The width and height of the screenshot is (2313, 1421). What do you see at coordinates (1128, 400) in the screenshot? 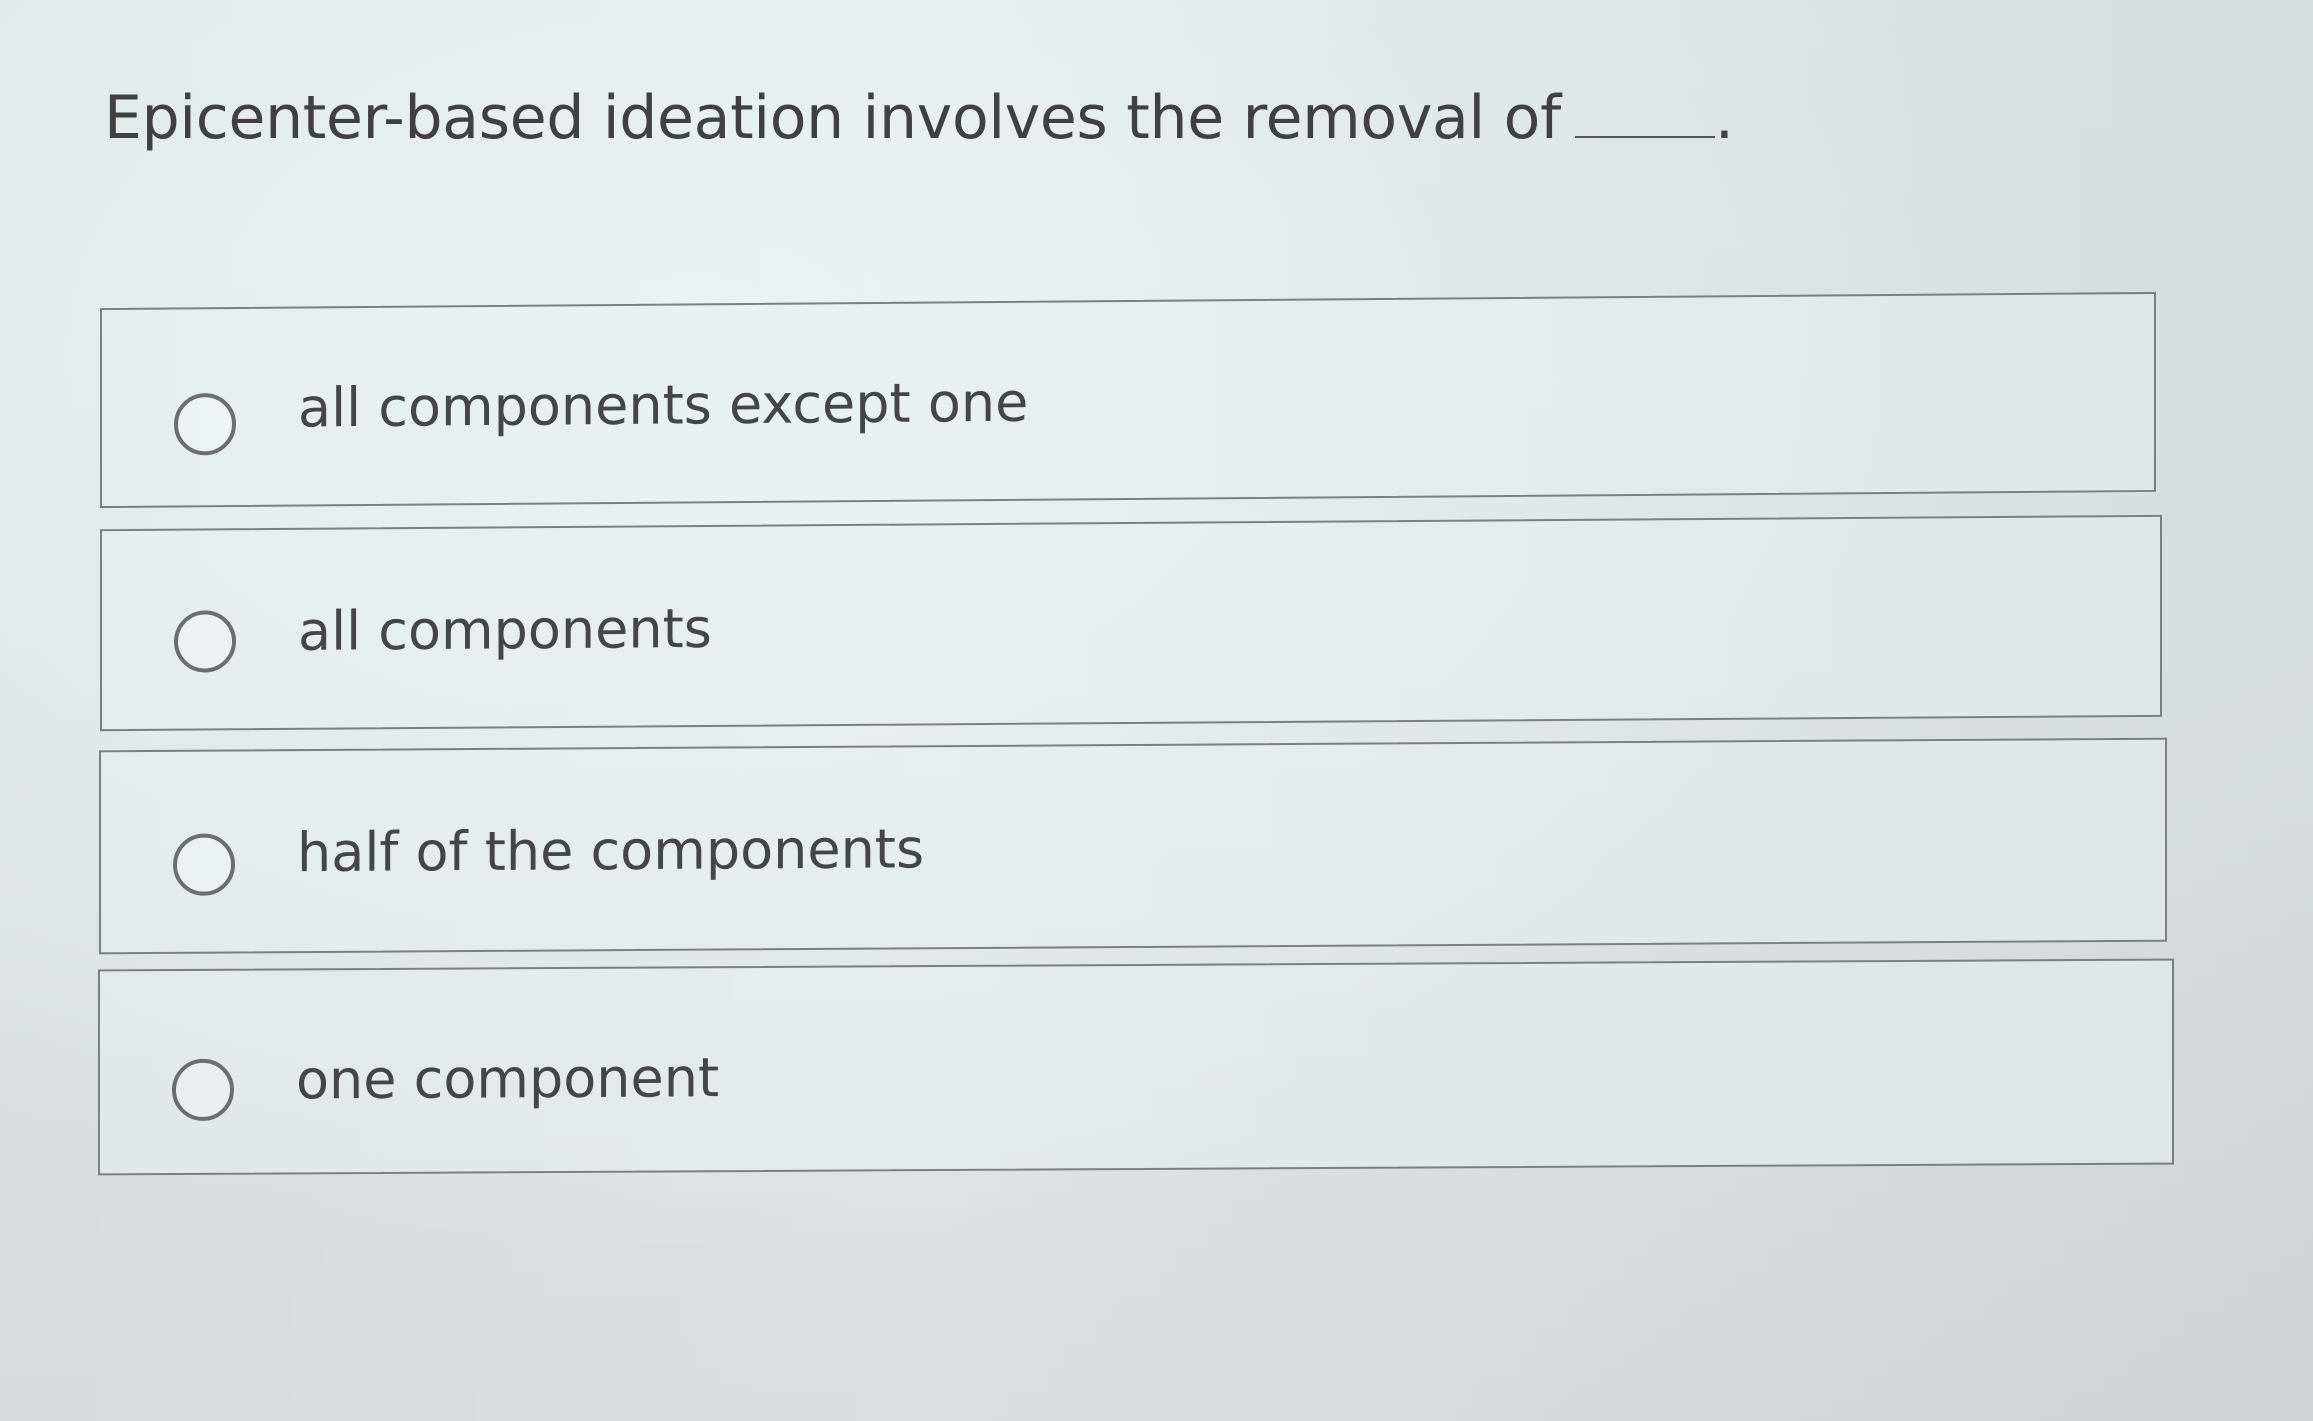
I see `answer-option-1: all components except one` at bounding box center [1128, 400].